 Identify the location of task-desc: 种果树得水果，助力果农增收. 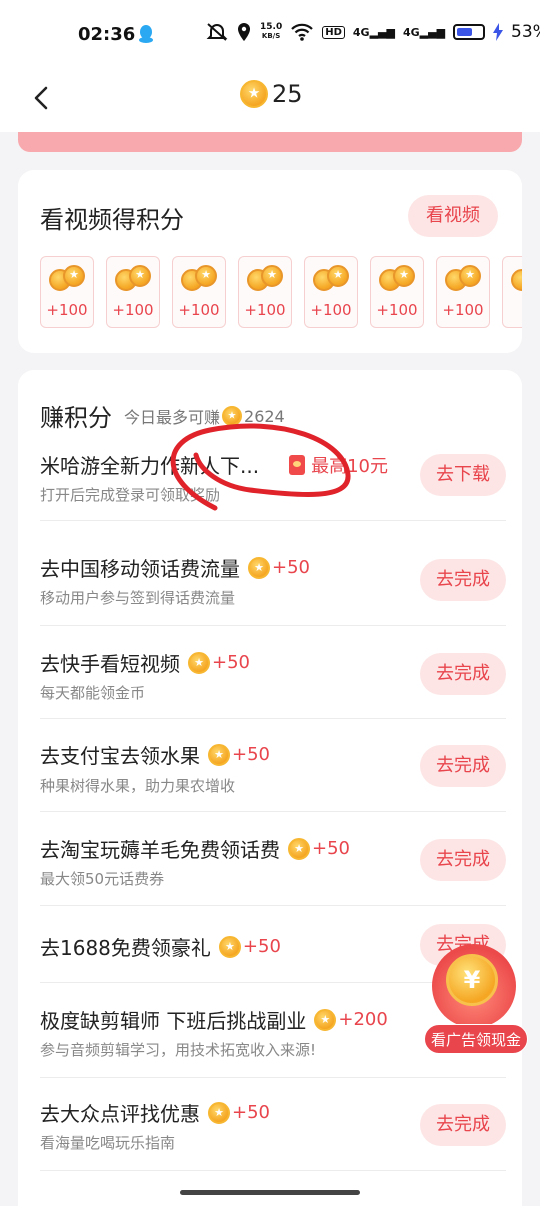
(138, 786).